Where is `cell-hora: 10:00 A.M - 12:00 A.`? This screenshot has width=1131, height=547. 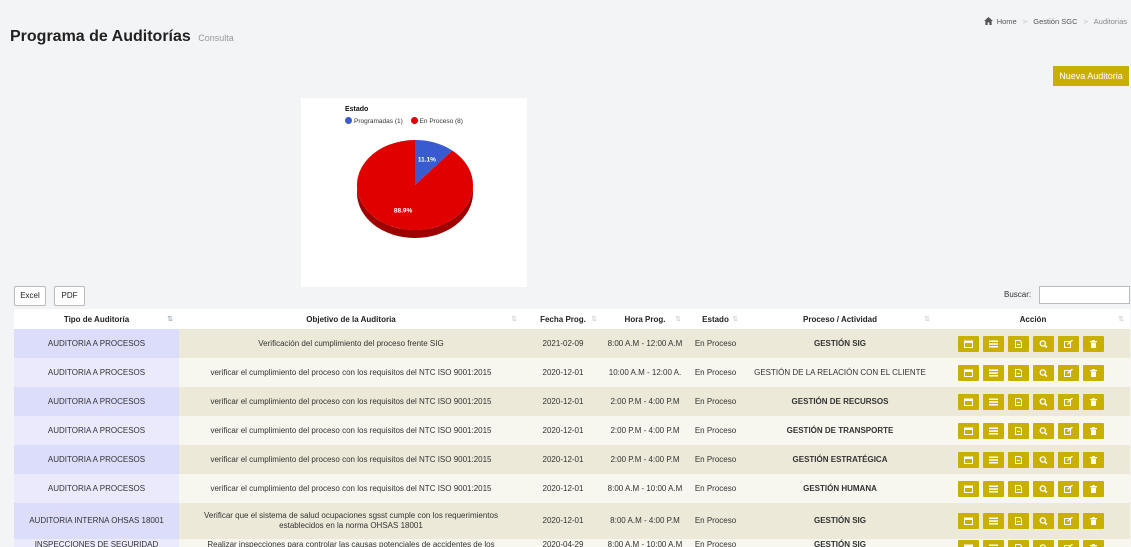
cell-hora: 10:00 A.M - 12:00 A. is located at coordinates (645, 372).